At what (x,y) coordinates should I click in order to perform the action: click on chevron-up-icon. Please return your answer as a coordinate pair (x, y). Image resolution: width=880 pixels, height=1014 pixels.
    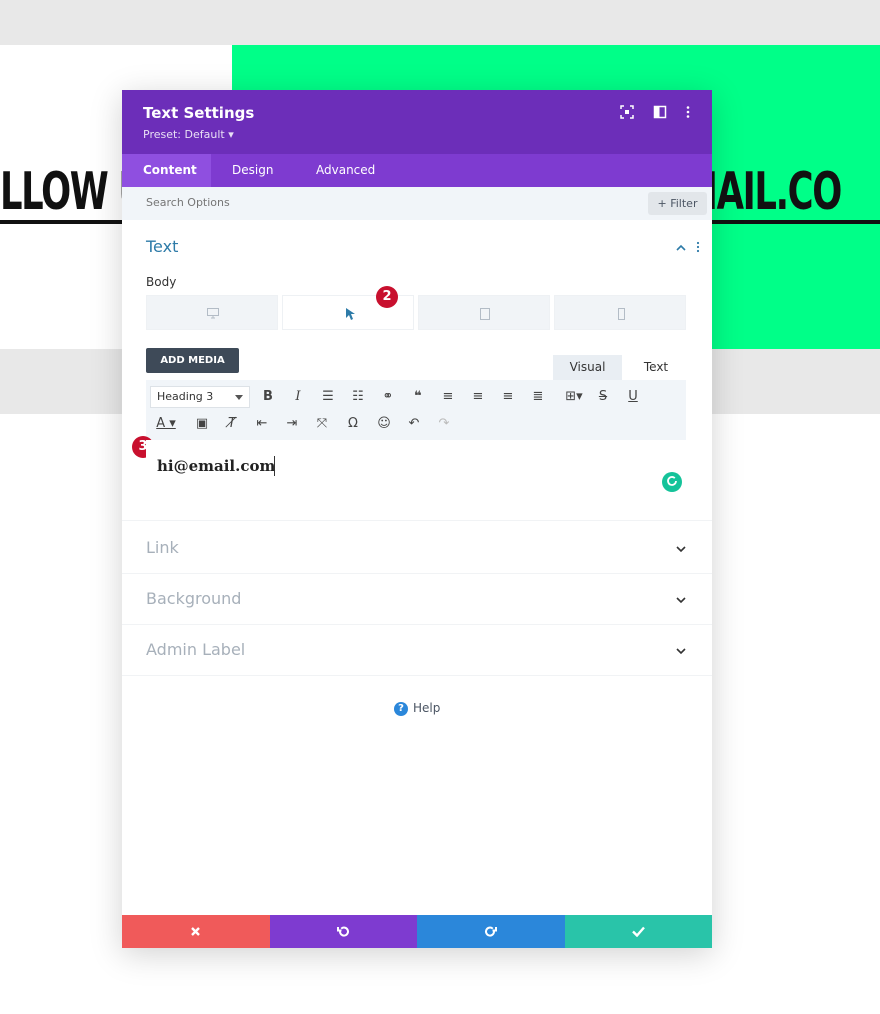
    Looking at the image, I should click on (681, 248).